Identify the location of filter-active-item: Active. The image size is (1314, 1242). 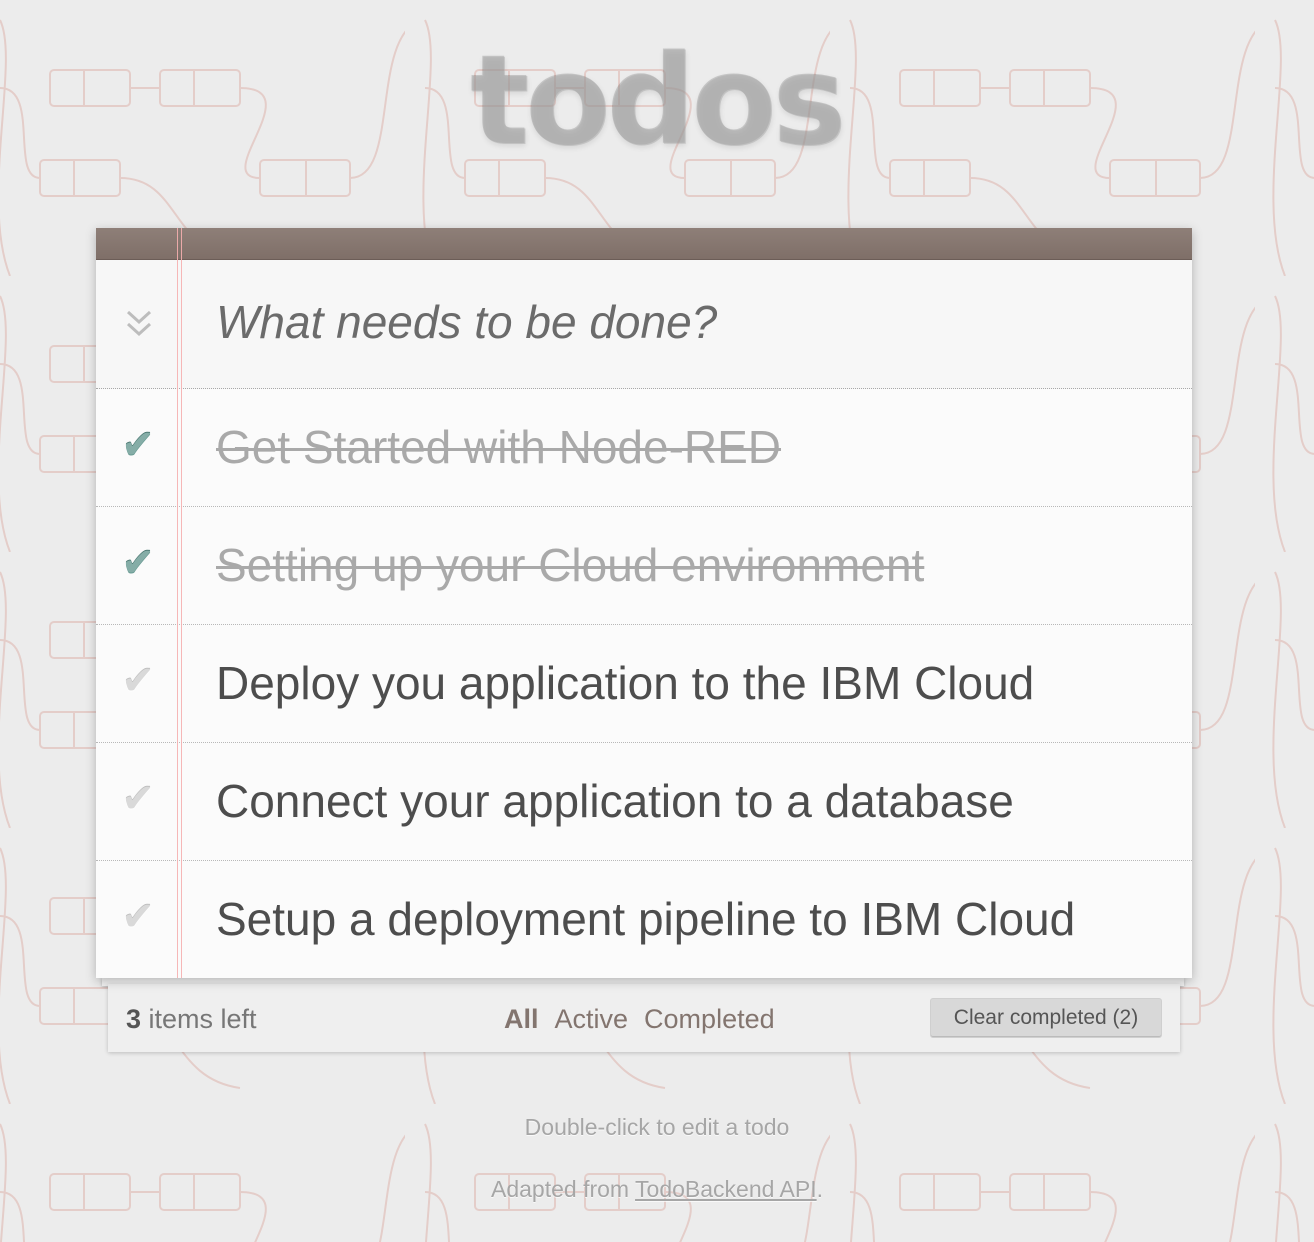
(592, 1019).